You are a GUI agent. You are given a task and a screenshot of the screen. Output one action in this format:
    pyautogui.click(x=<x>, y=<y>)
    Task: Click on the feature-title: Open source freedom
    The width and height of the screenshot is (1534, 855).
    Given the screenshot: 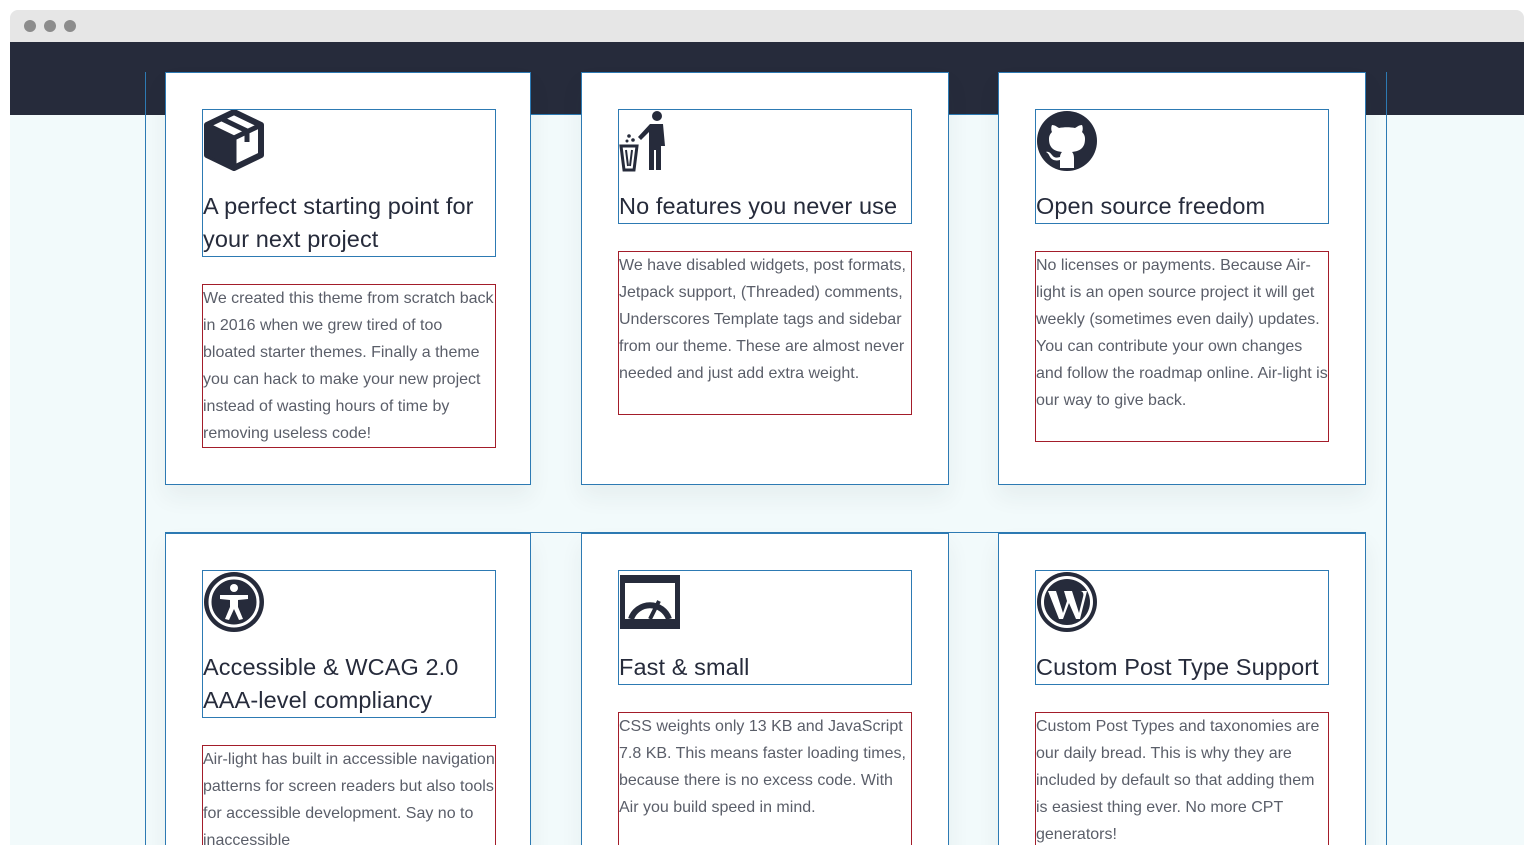 What is the action you would take?
    pyautogui.click(x=1151, y=206)
    